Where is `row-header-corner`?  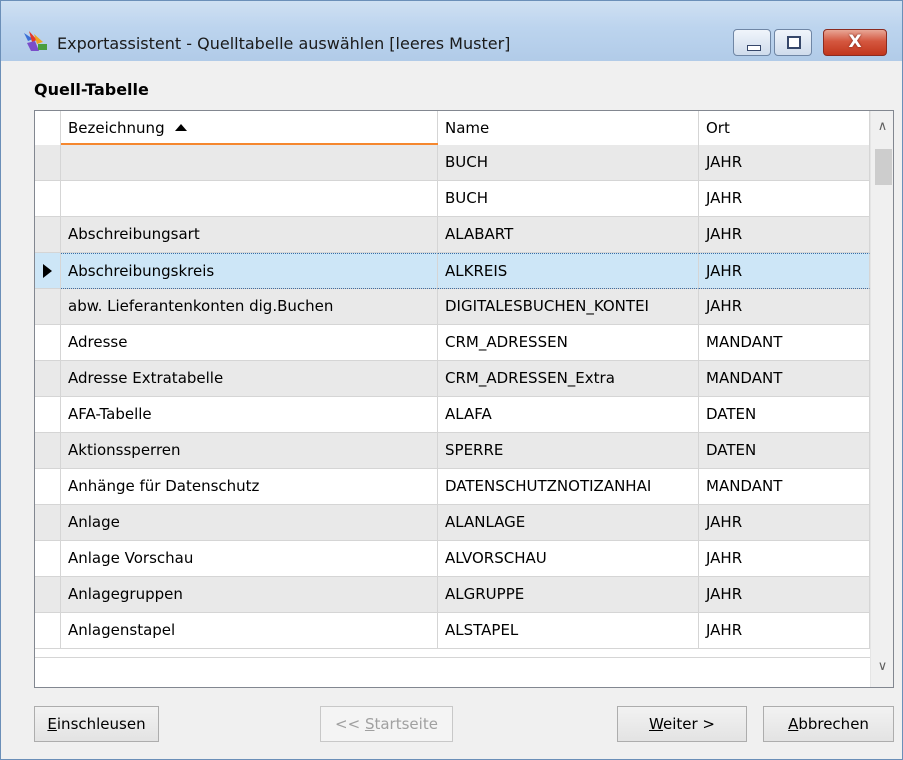
row-header-corner is located at coordinates (48, 128).